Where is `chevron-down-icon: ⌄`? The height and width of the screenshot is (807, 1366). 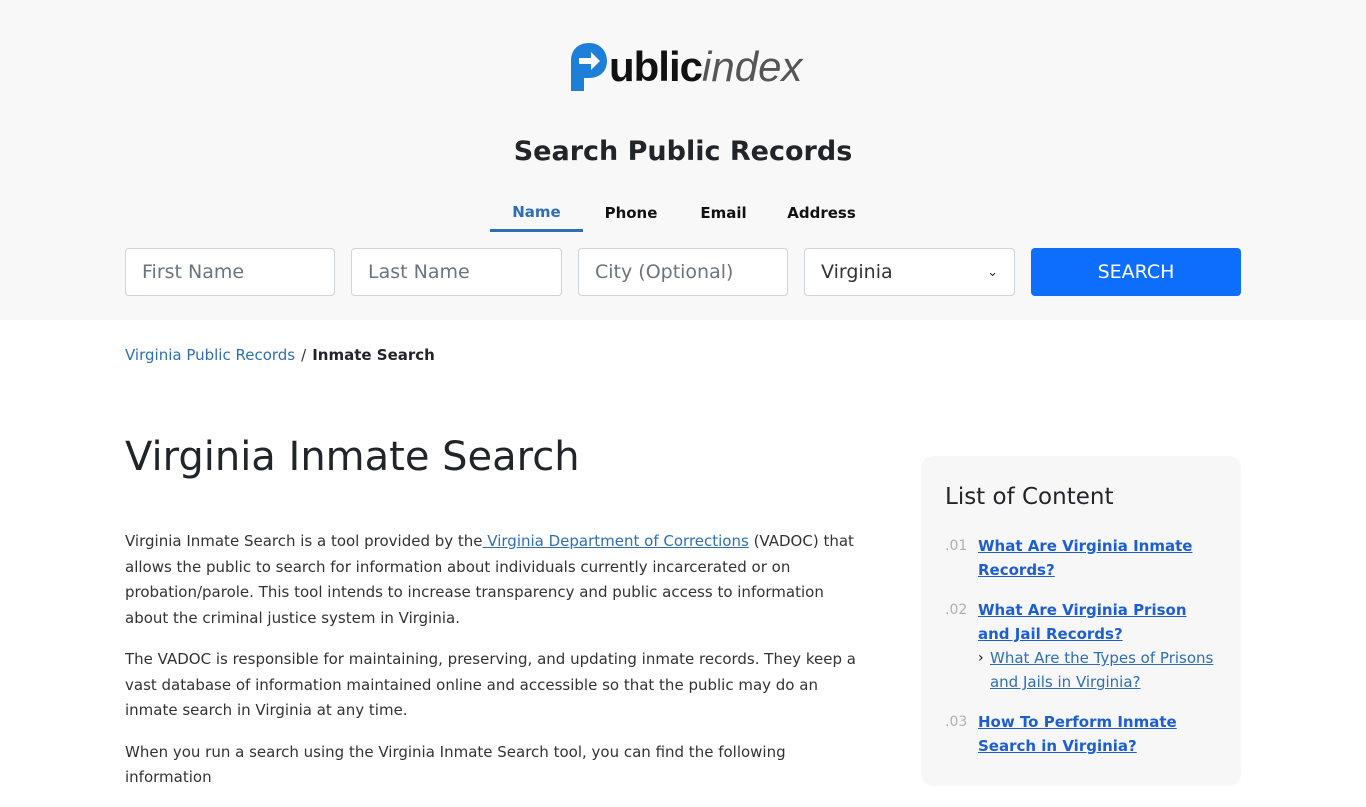
chevron-down-icon: ⌄ is located at coordinates (992, 272).